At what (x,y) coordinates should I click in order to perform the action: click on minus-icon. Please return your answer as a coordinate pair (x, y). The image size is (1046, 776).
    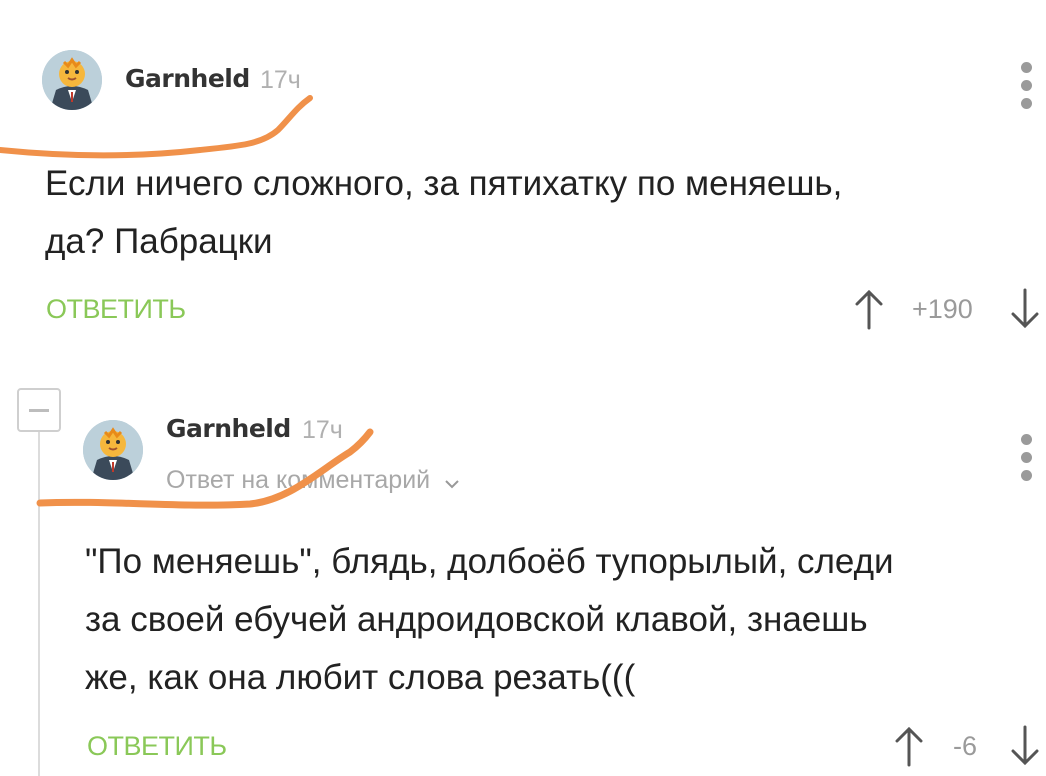
    Looking at the image, I should click on (39, 410).